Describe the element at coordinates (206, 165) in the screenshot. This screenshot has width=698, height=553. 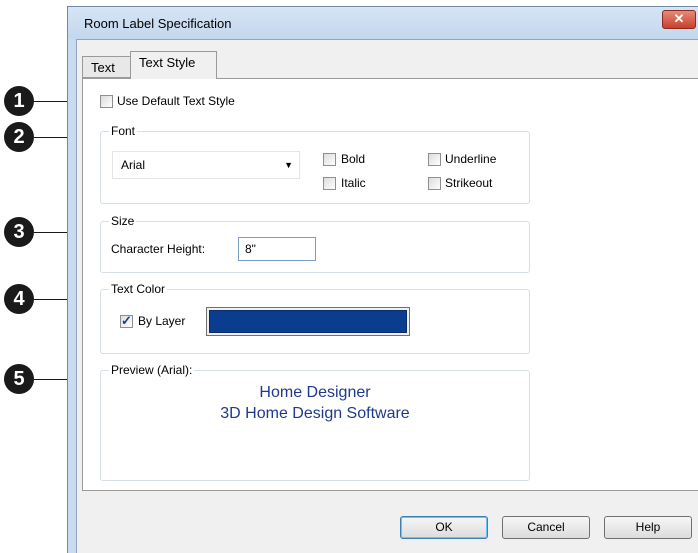
I see `font-dropdown: Arial ▼` at that location.